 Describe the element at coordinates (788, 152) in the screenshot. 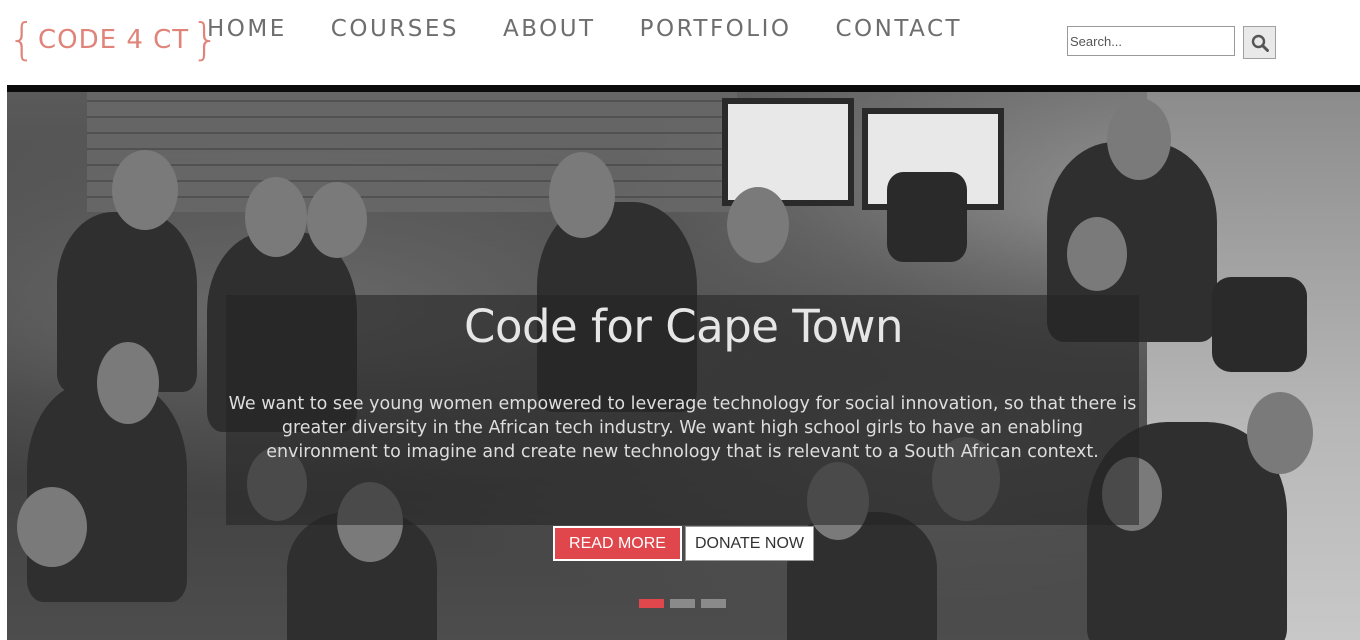

I see `background-window` at that location.